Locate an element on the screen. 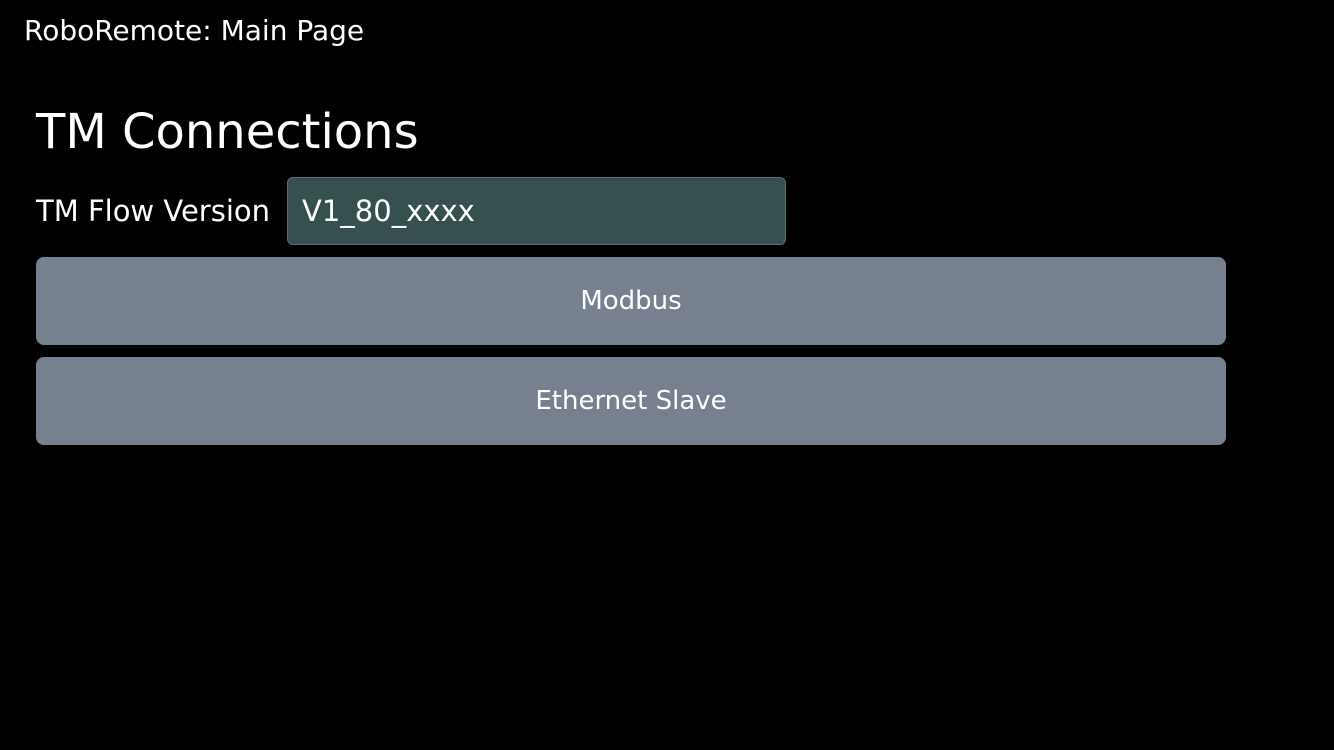 Image resolution: width=1334 pixels, height=750 pixels. ethernet-slave-button: Ethernet Slave is located at coordinates (631, 401).